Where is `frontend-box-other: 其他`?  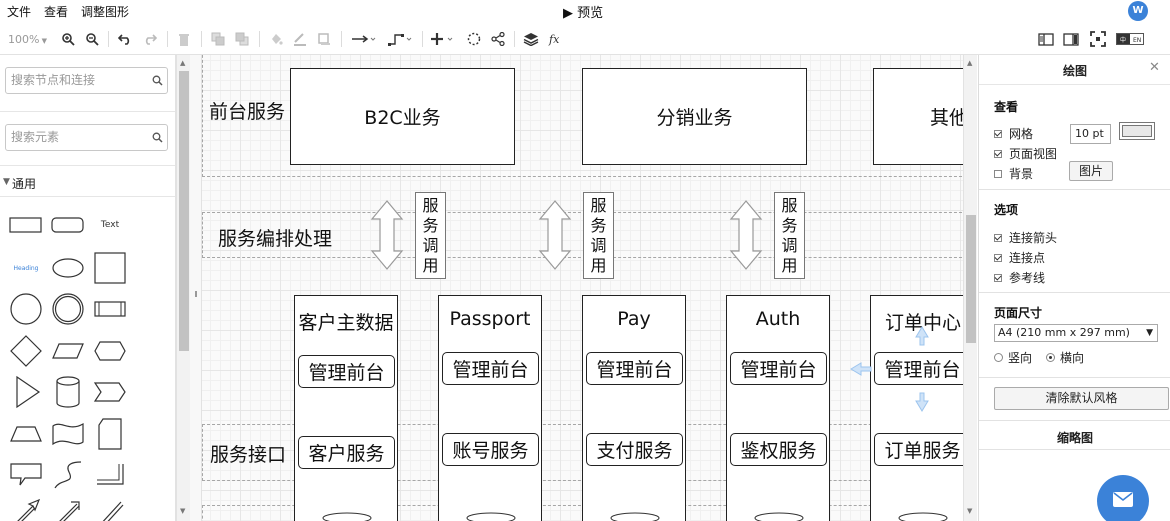 frontend-box-other: 其他 is located at coordinates (918, 116).